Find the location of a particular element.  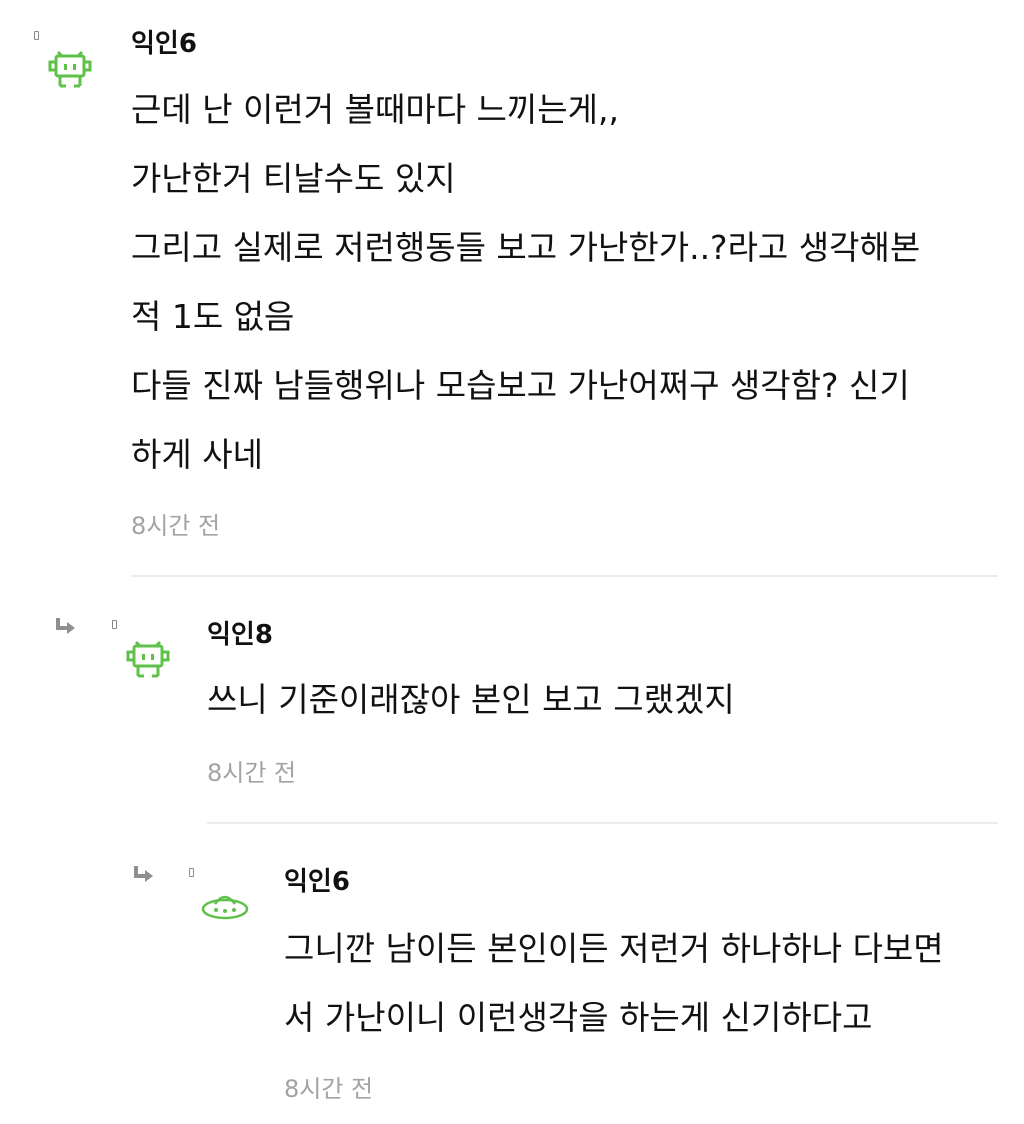

comment-line: 다들 진짜 남들행위나 모습보고 가난어쩌구 생각함? 신기 is located at coordinates (520, 385).